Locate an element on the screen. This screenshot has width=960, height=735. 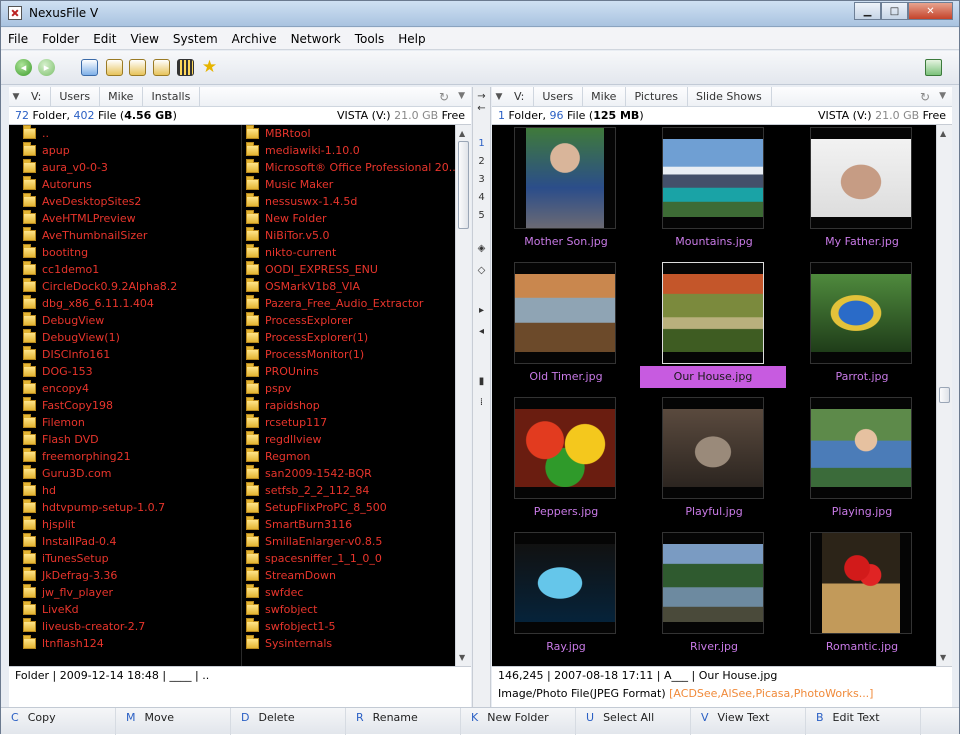
tab-number-2: 2 is located at coordinates (481, 161).